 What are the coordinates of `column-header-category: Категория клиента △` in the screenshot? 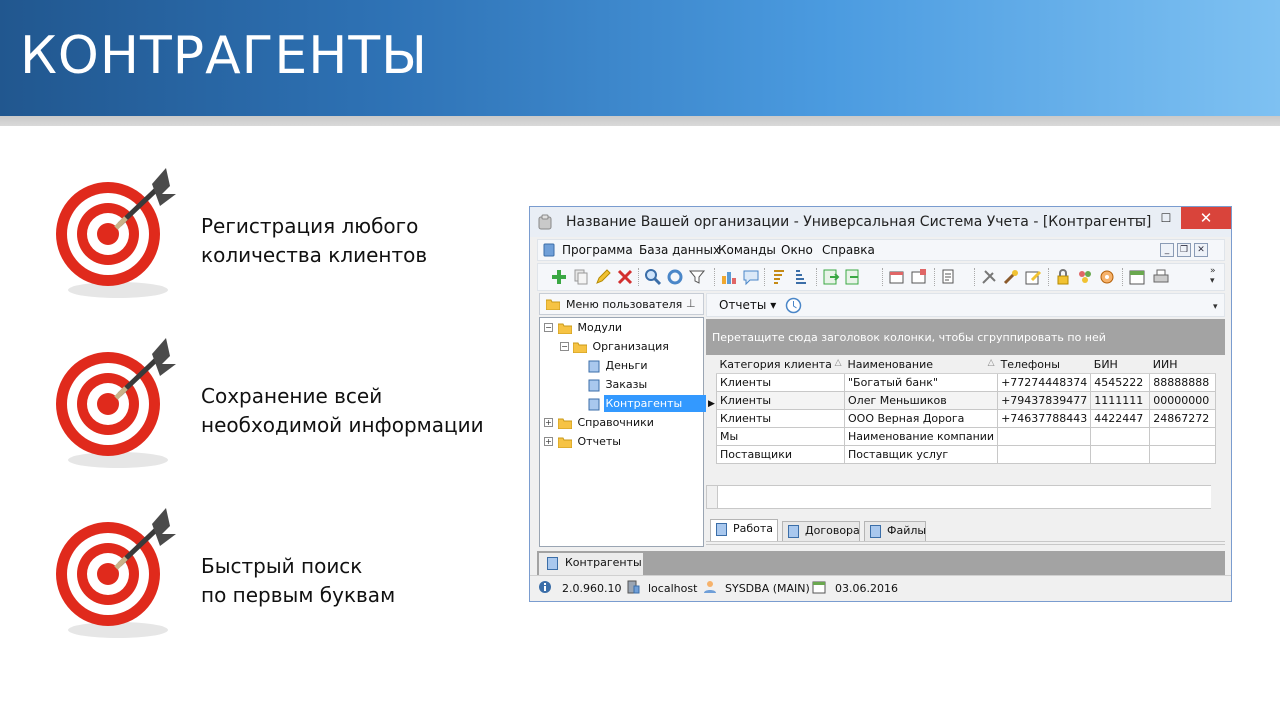 It's located at (780, 365).